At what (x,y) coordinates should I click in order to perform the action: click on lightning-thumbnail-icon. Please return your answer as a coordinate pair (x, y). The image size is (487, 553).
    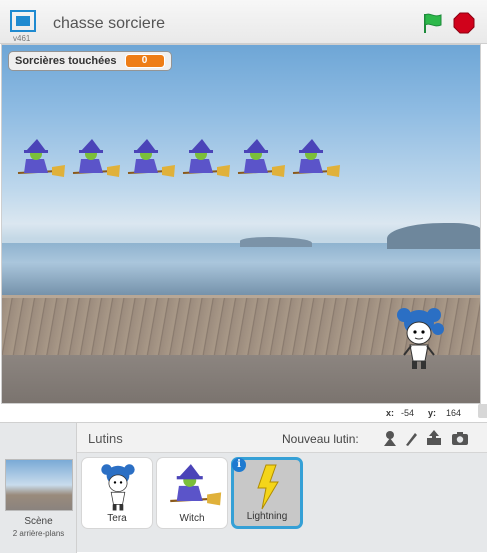
    Looking at the image, I should click on (268, 487).